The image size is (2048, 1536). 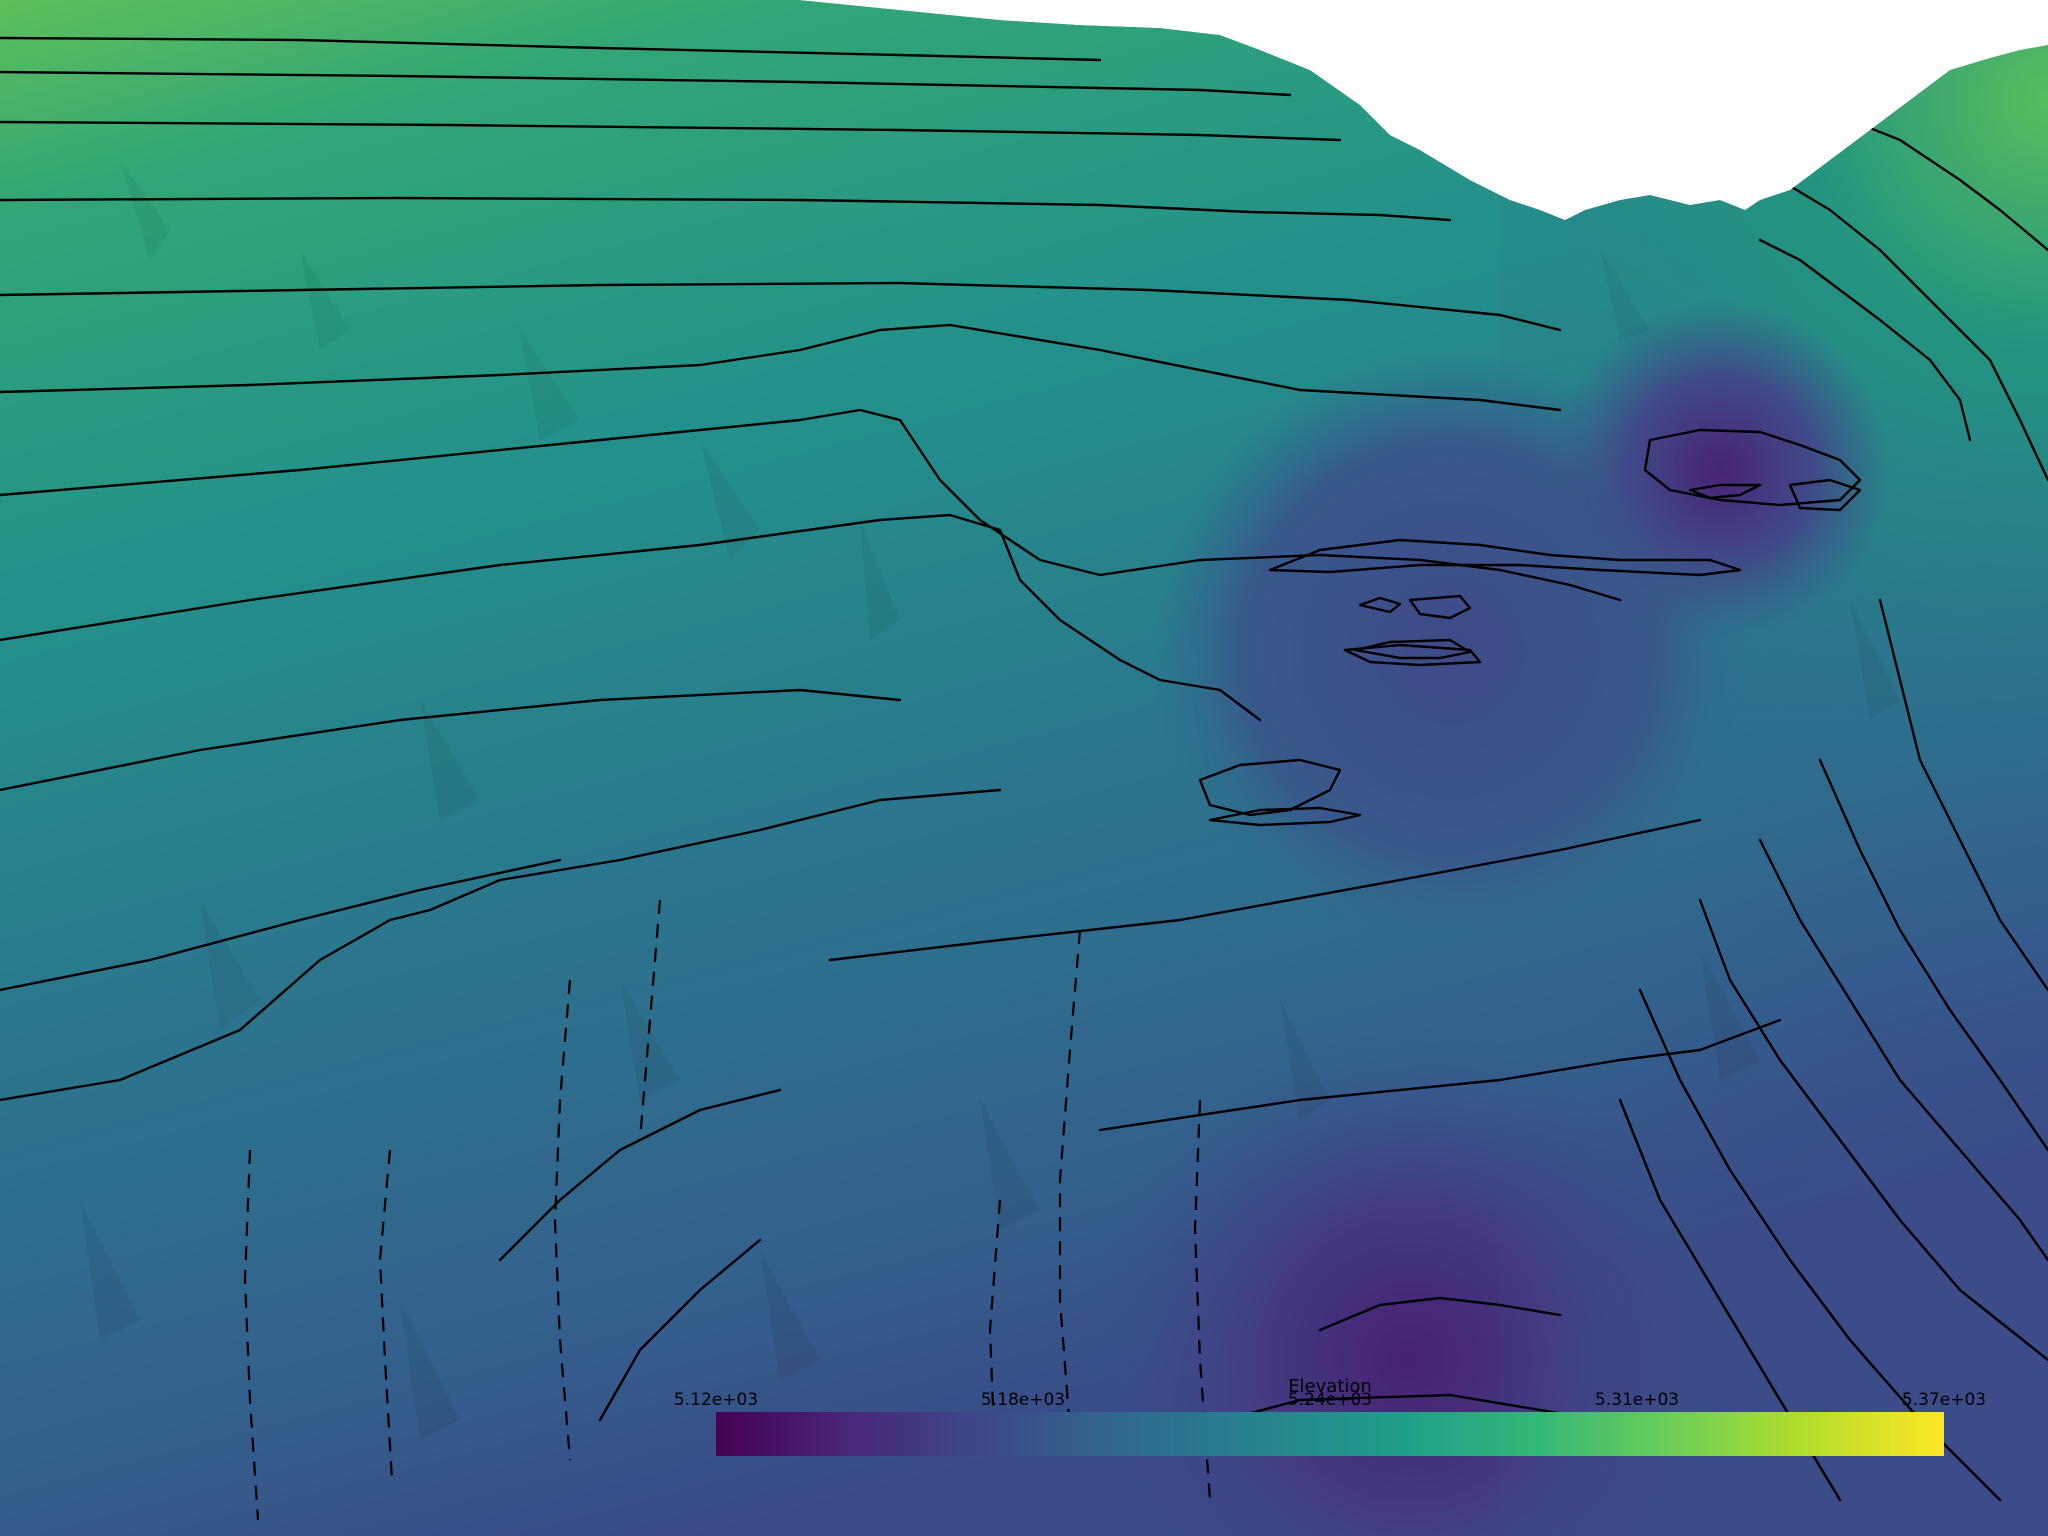 What do you see at coordinates (1944, 1400) in the screenshot?
I see `scalar-bar-tick-max: 5.37e+03` at bounding box center [1944, 1400].